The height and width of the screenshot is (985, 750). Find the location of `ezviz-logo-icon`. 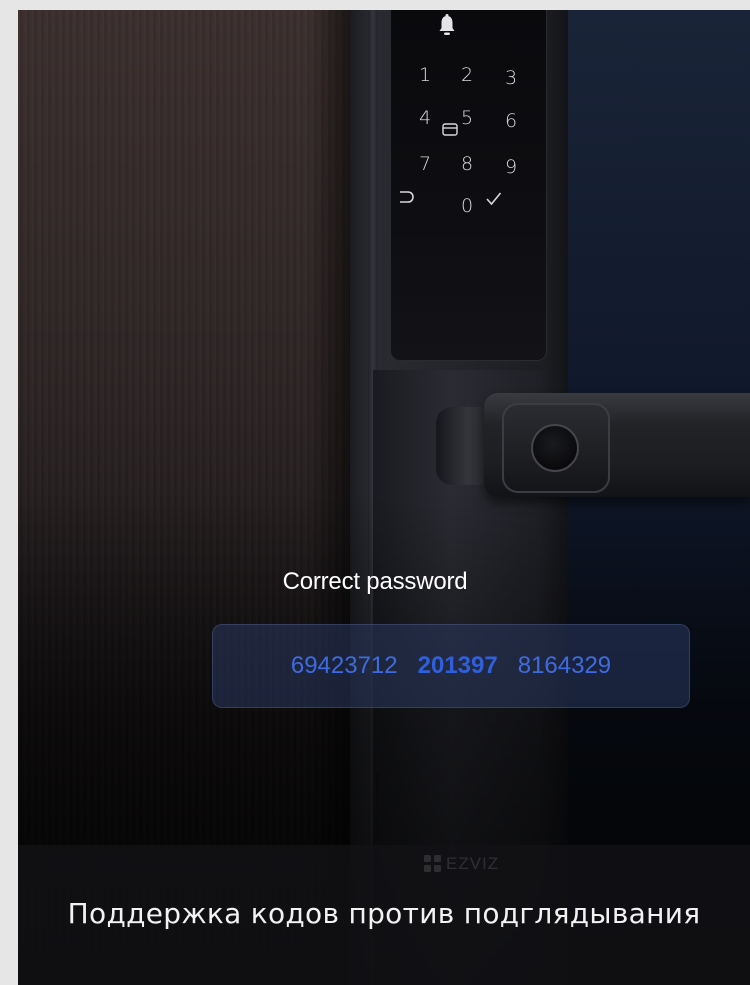

ezviz-logo-icon is located at coordinates (432, 863).